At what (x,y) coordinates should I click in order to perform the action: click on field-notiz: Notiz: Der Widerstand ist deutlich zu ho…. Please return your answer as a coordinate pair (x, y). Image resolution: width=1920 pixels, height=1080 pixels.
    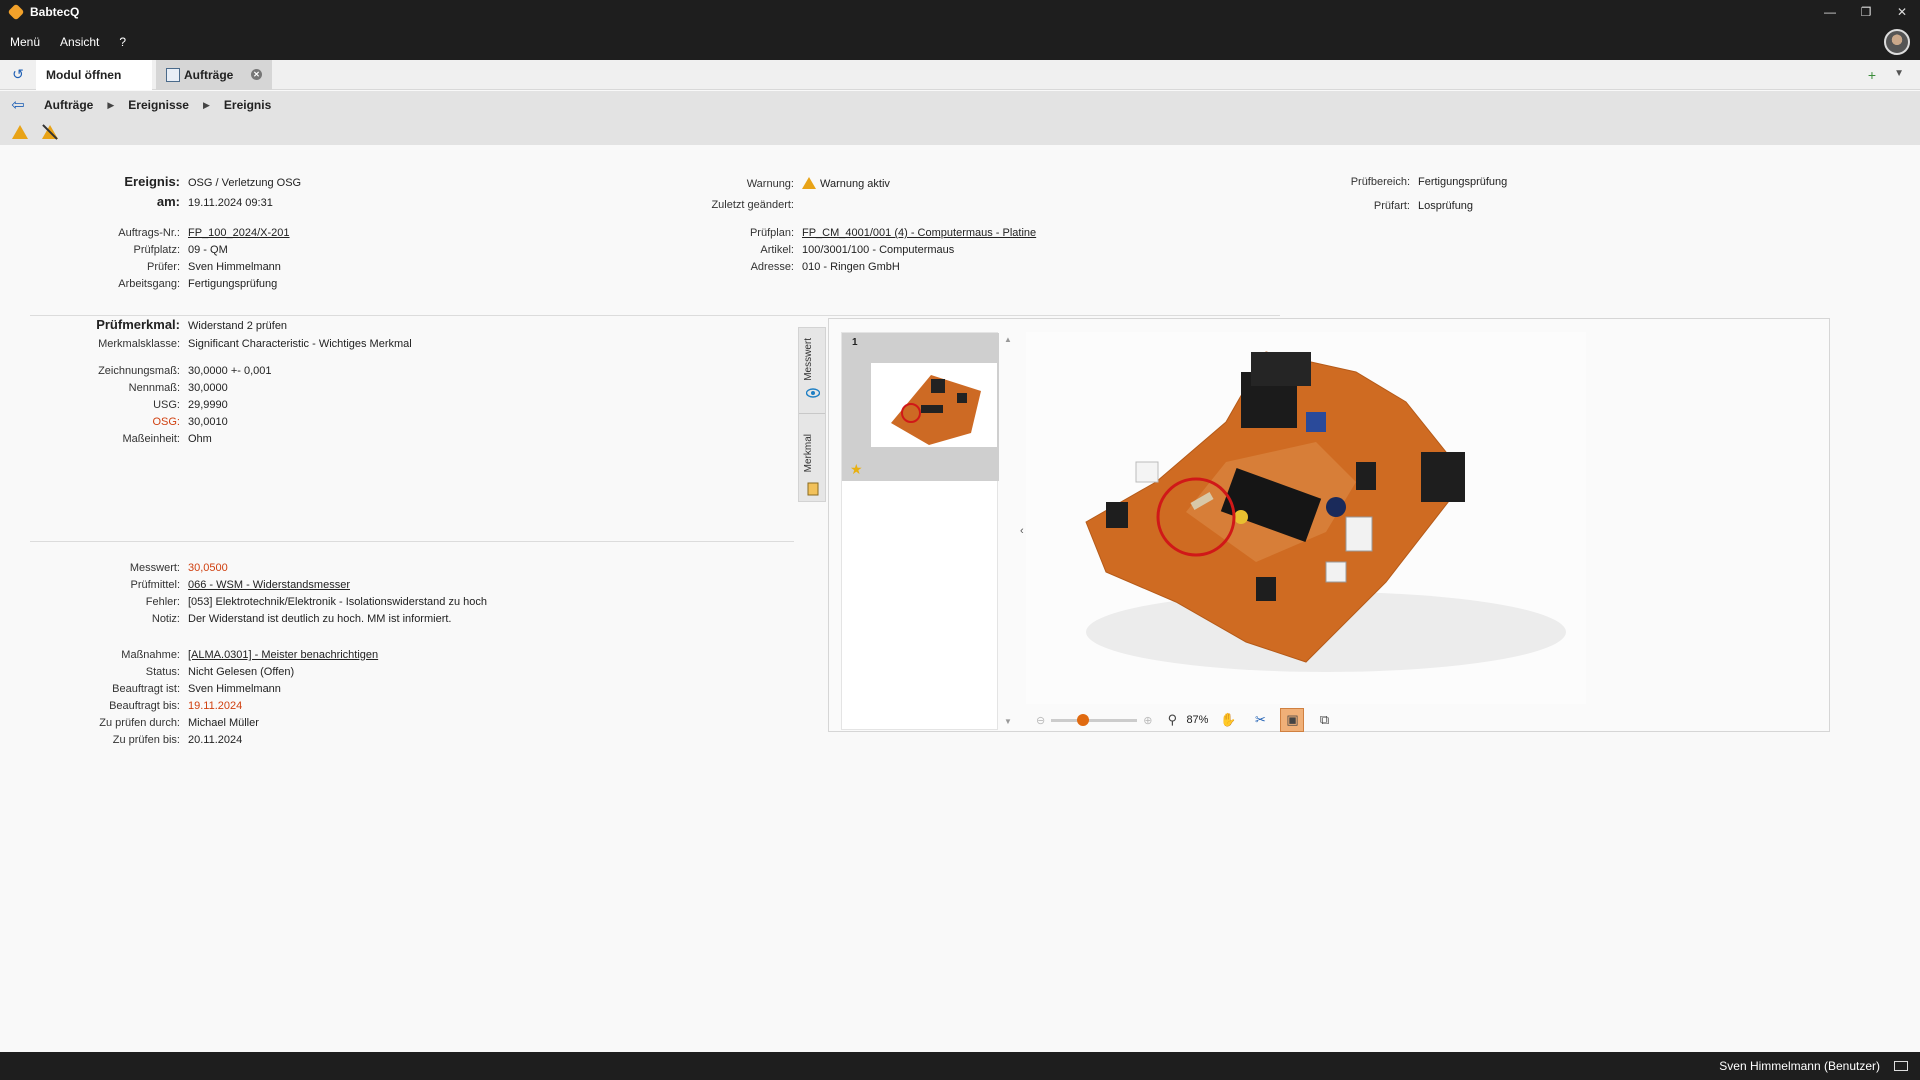
    Looking at the image, I should click on (256, 619).